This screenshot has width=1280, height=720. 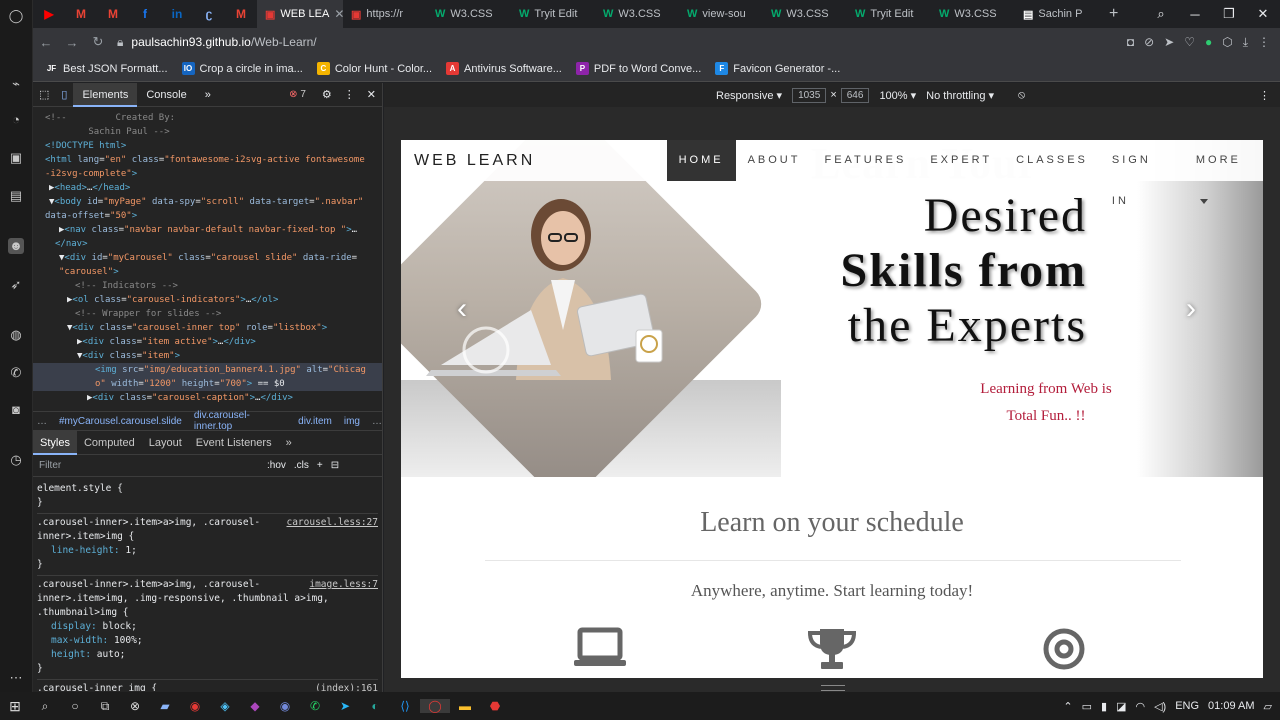 What do you see at coordinates (16, 460) in the screenshot?
I see `history-icon: ◷` at bounding box center [16, 460].